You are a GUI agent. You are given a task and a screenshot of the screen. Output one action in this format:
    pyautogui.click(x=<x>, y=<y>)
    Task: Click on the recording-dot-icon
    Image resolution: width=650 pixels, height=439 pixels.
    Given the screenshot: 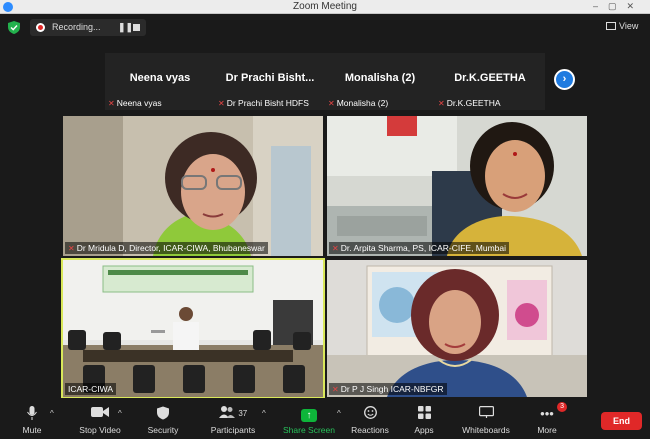 What is the action you would take?
    pyautogui.click(x=40, y=27)
    